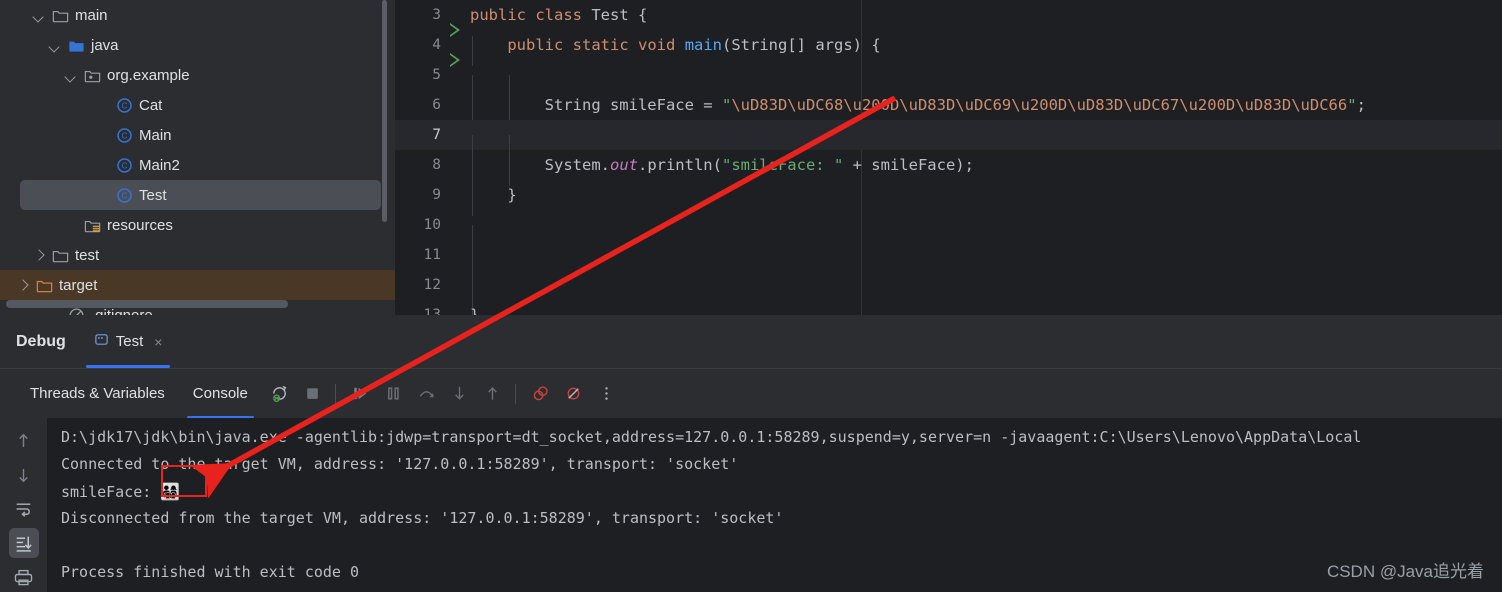  I want to click on code-line-5: 5, so click(948, 82).